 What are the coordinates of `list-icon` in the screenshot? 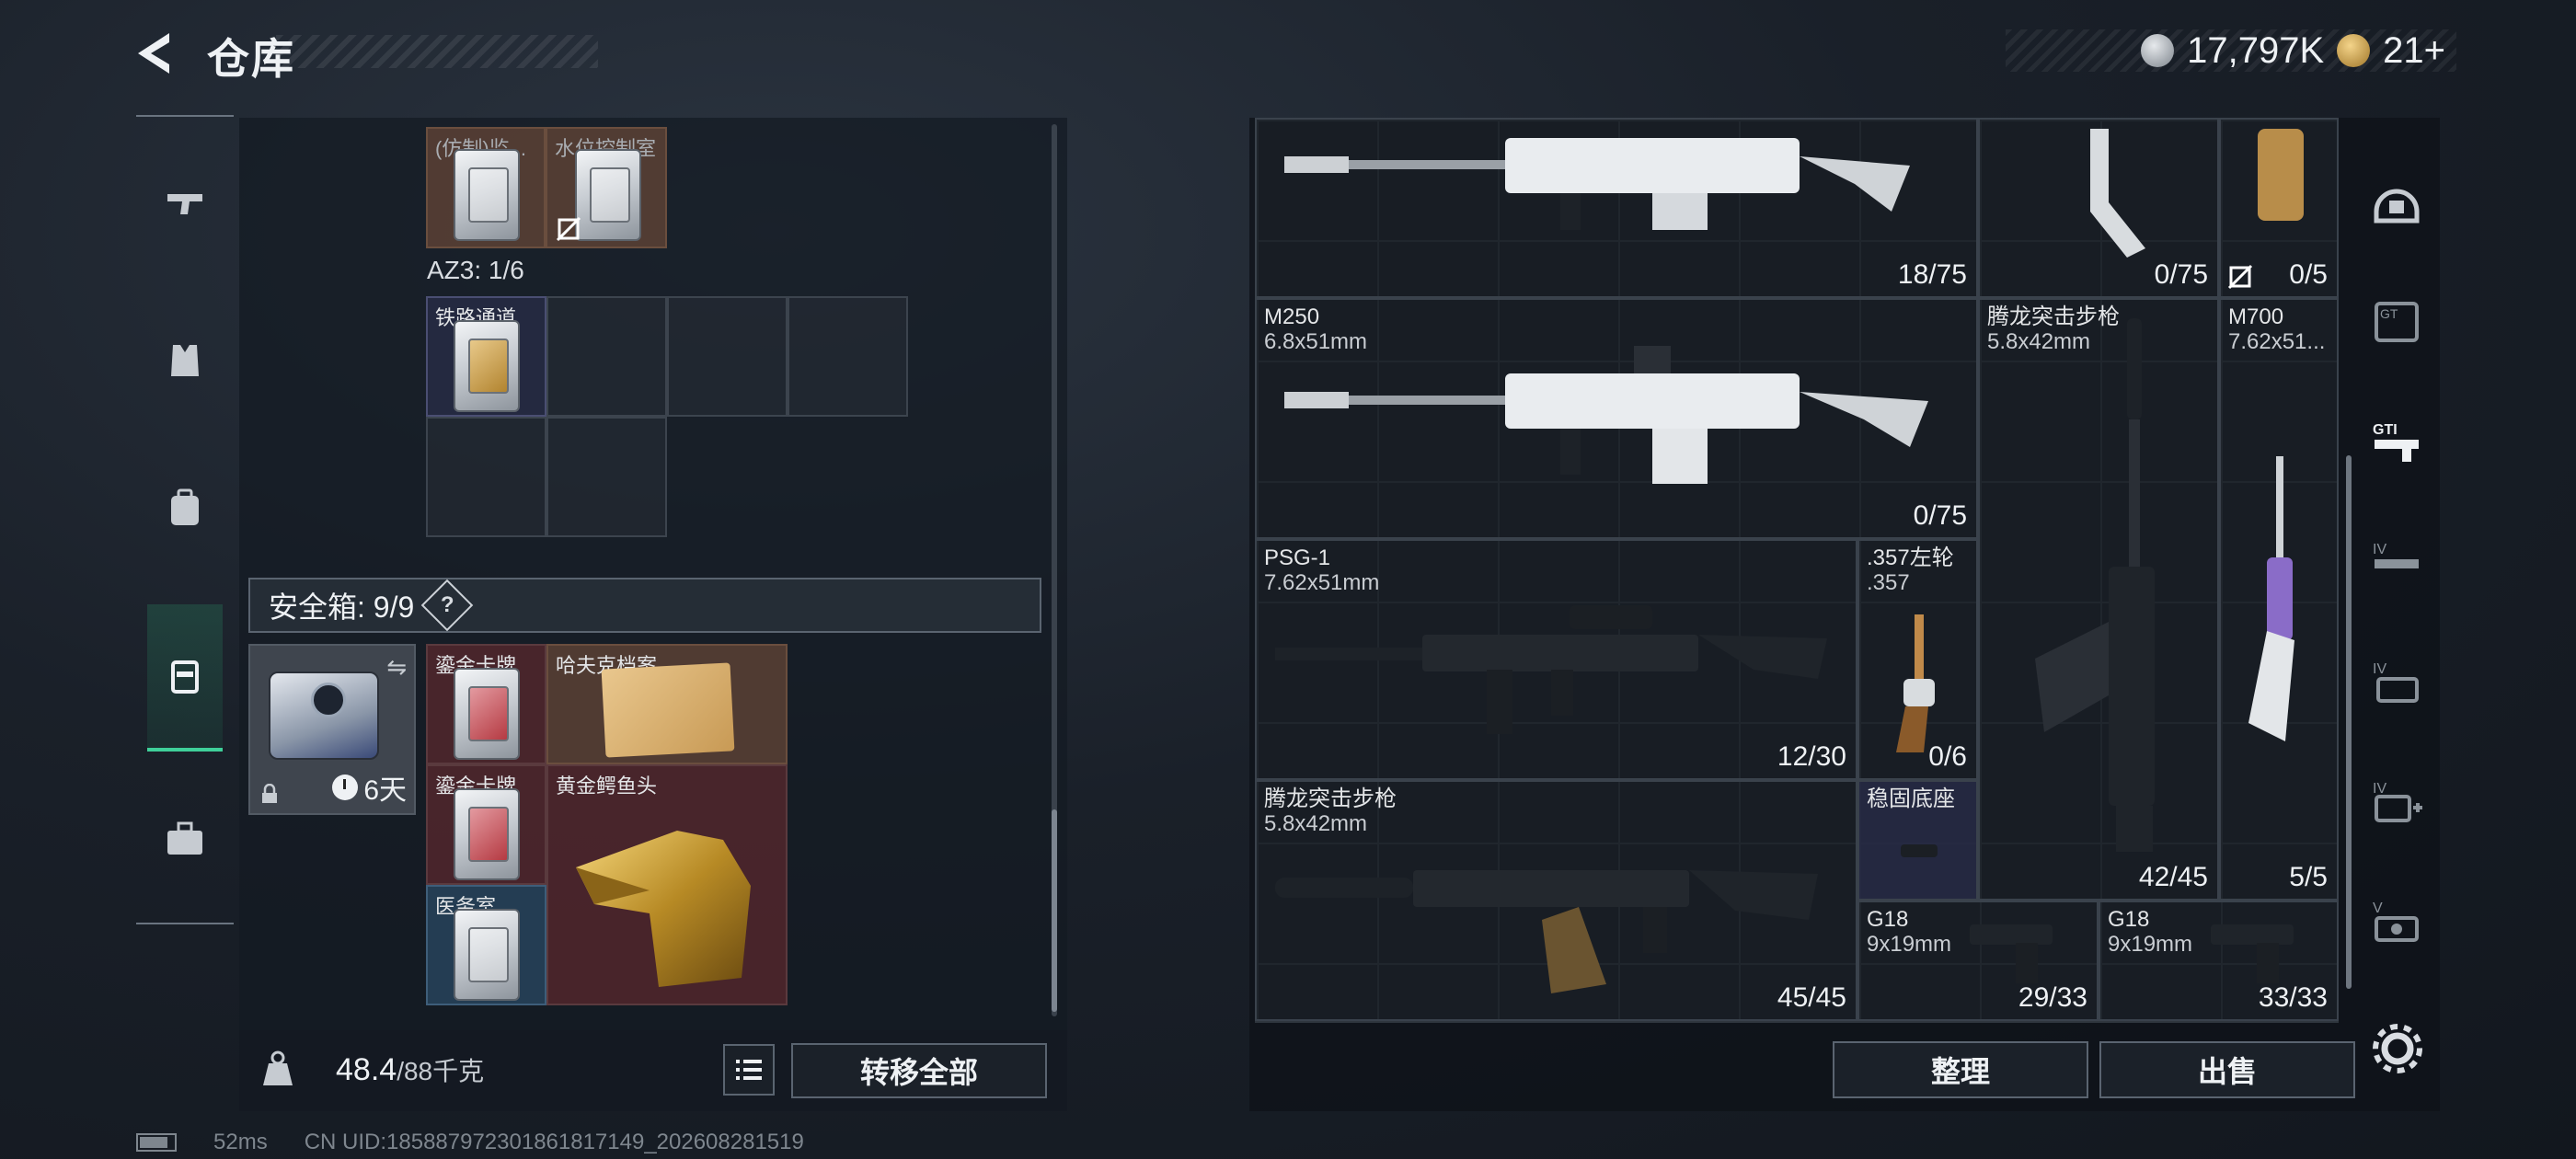 It's located at (749, 1070).